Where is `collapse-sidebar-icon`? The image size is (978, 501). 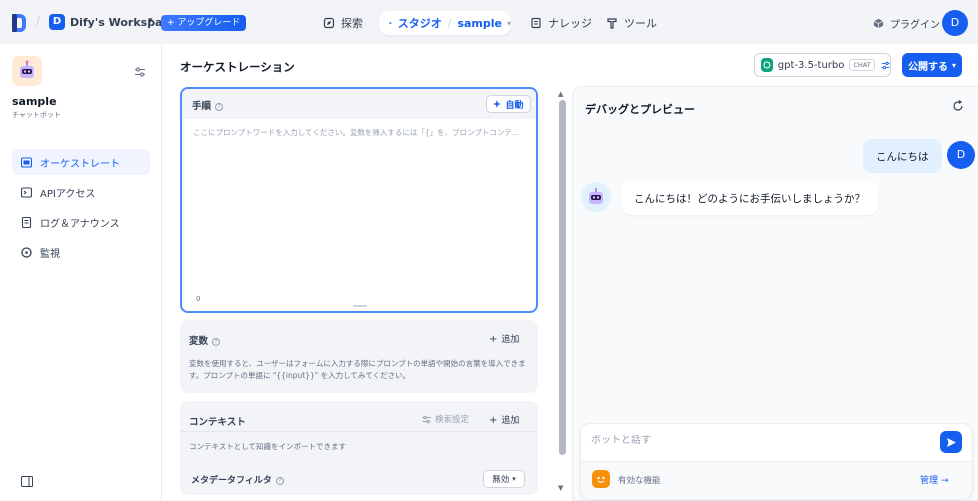
collapse-sidebar-icon is located at coordinates (27, 481).